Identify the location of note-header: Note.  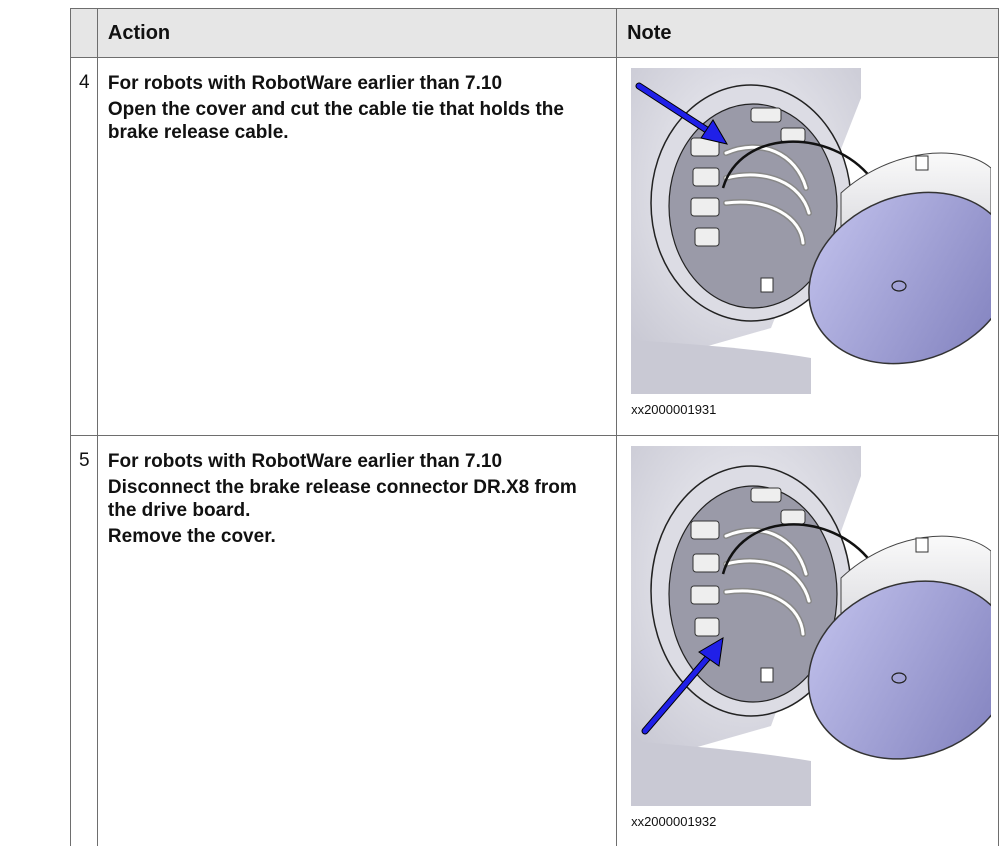
(807, 33).